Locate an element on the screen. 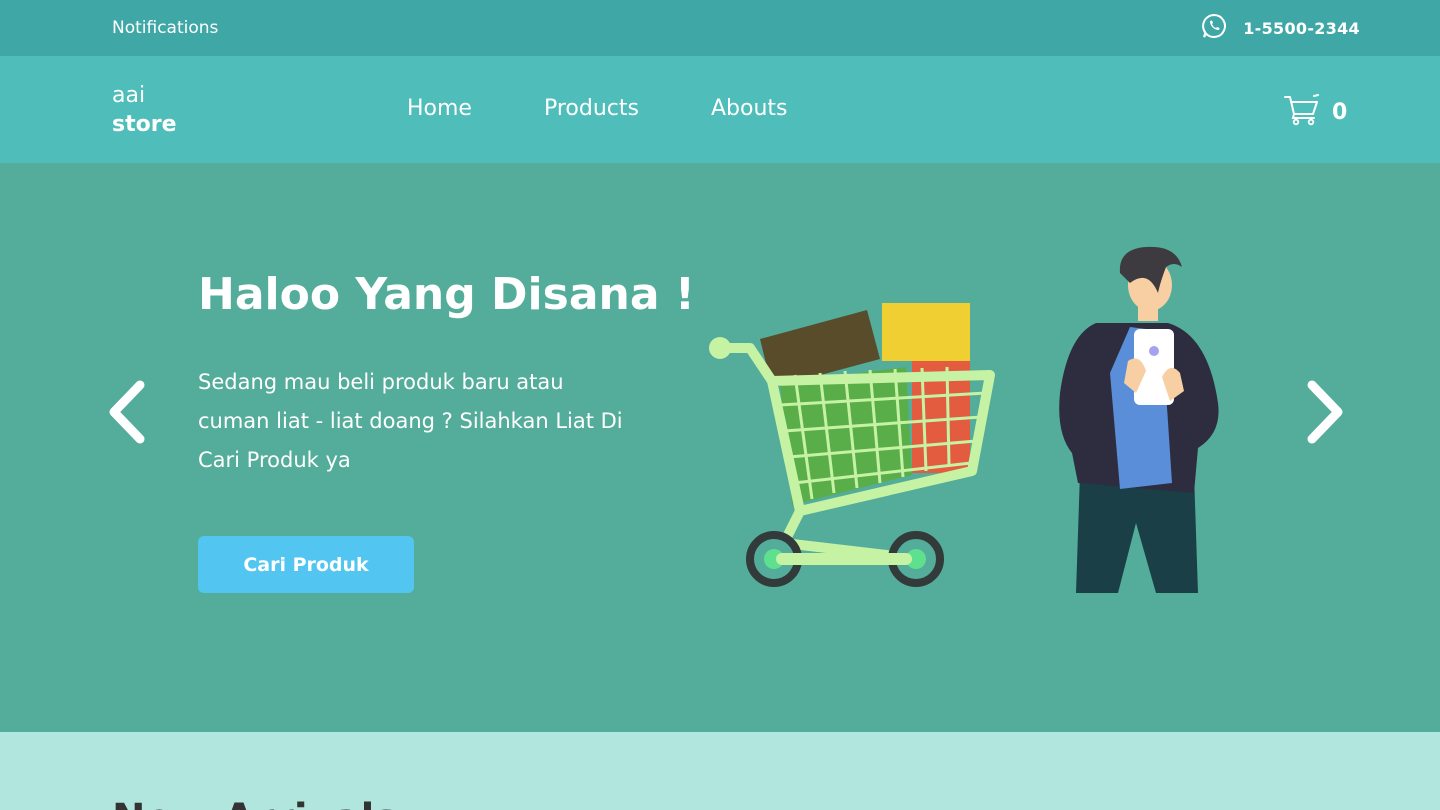  chevron-right-icon is located at coordinates (1325, 412).